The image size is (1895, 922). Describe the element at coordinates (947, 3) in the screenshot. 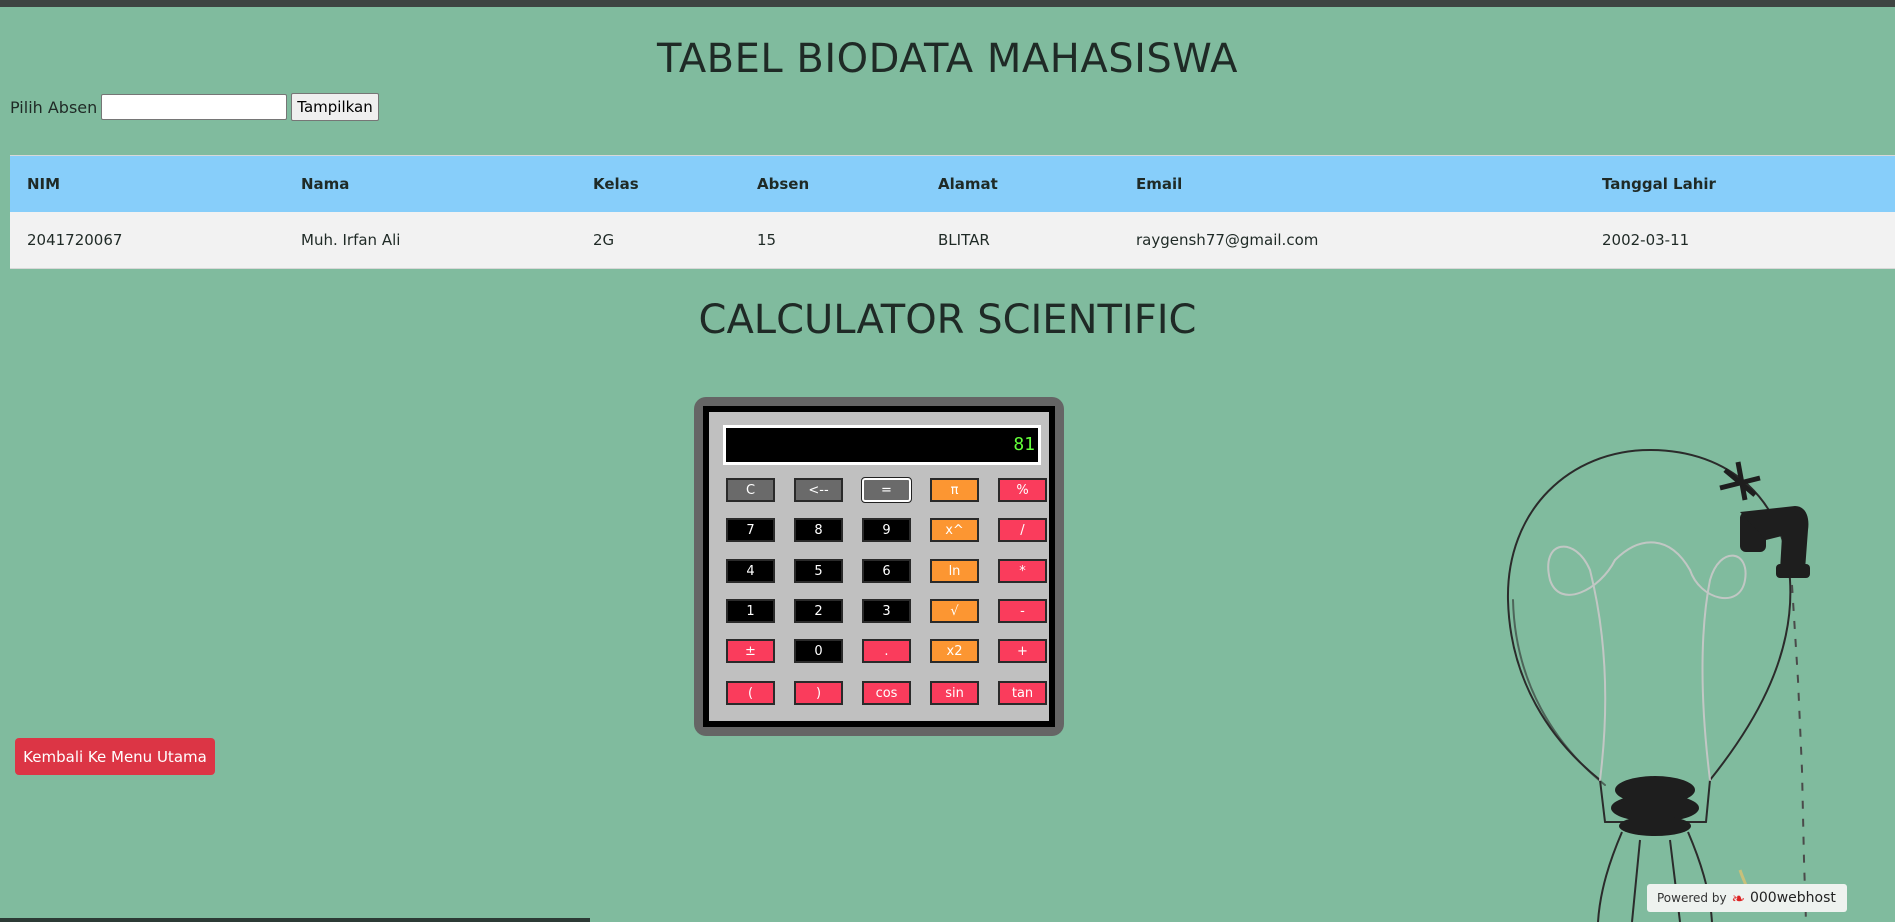

I see `browser-top-bar` at that location.